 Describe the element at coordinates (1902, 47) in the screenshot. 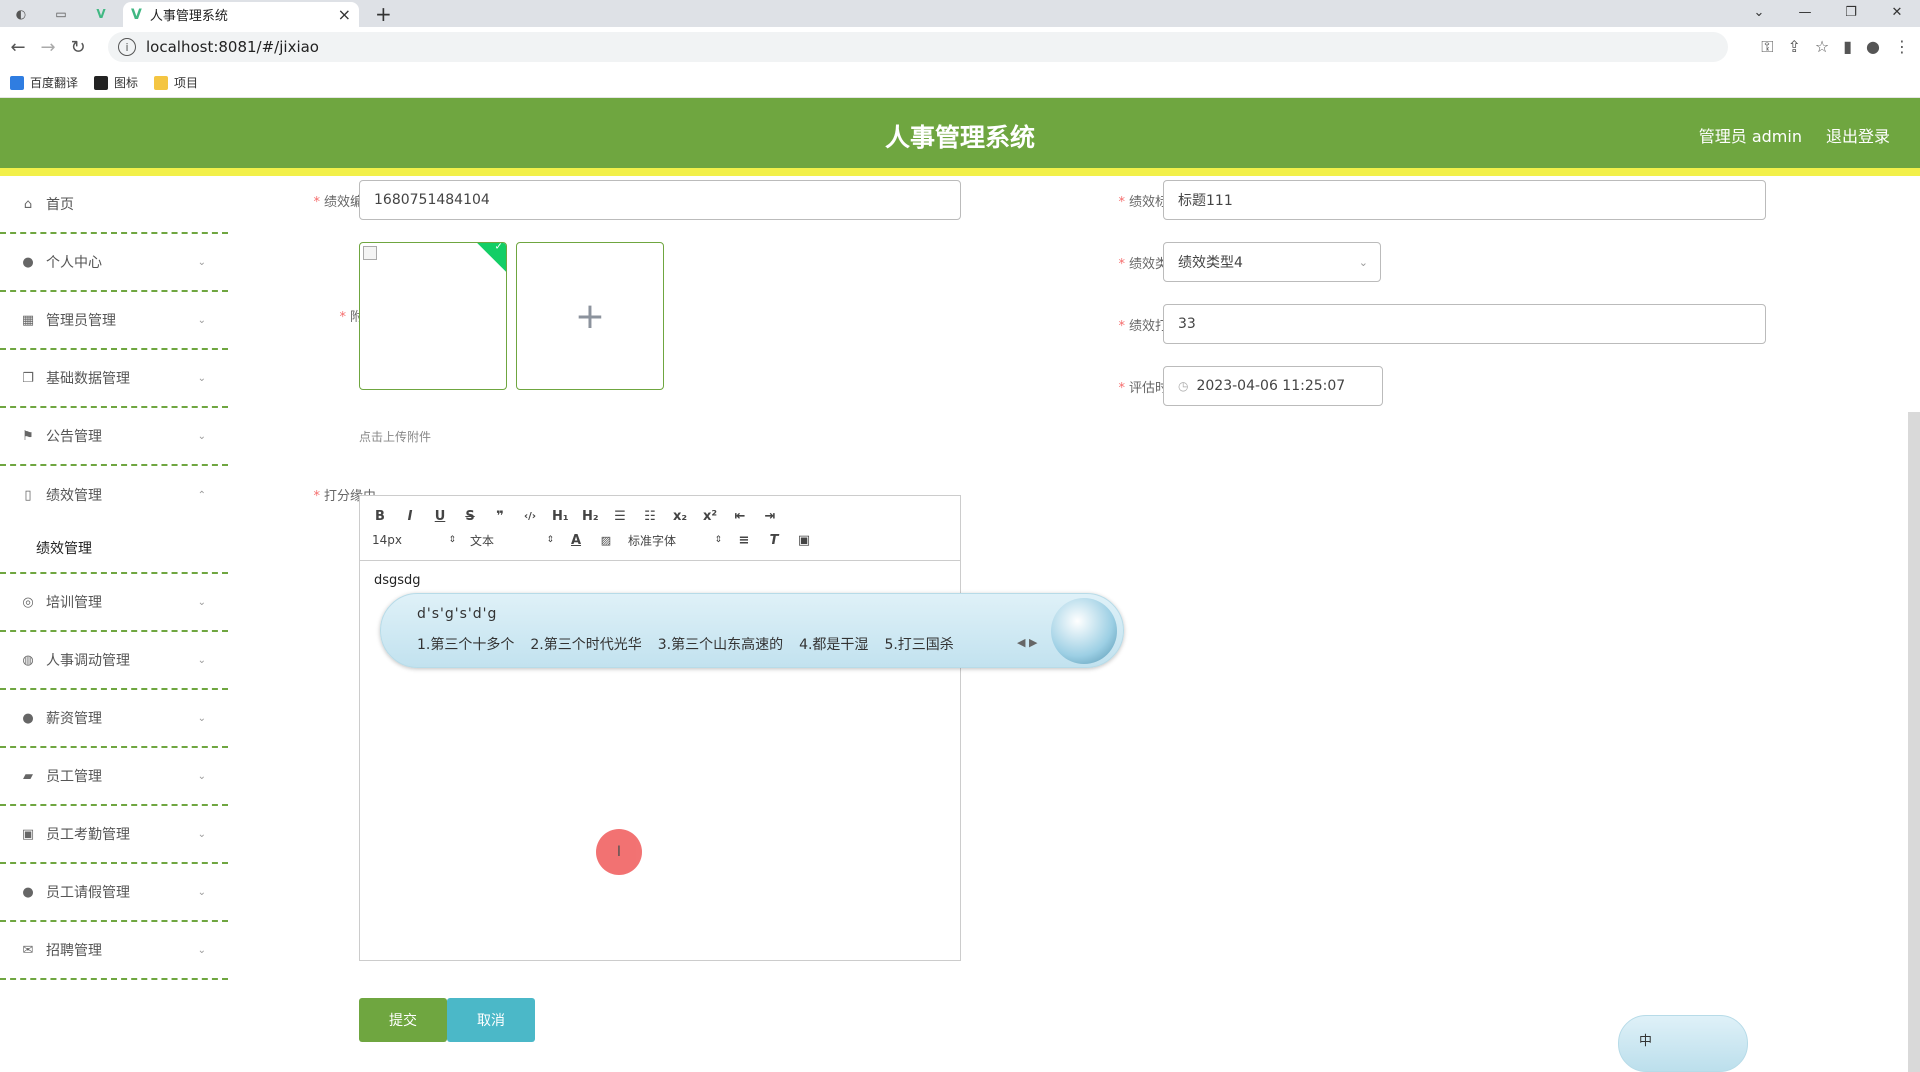

I see `menu-icon: ⋮` at that location.